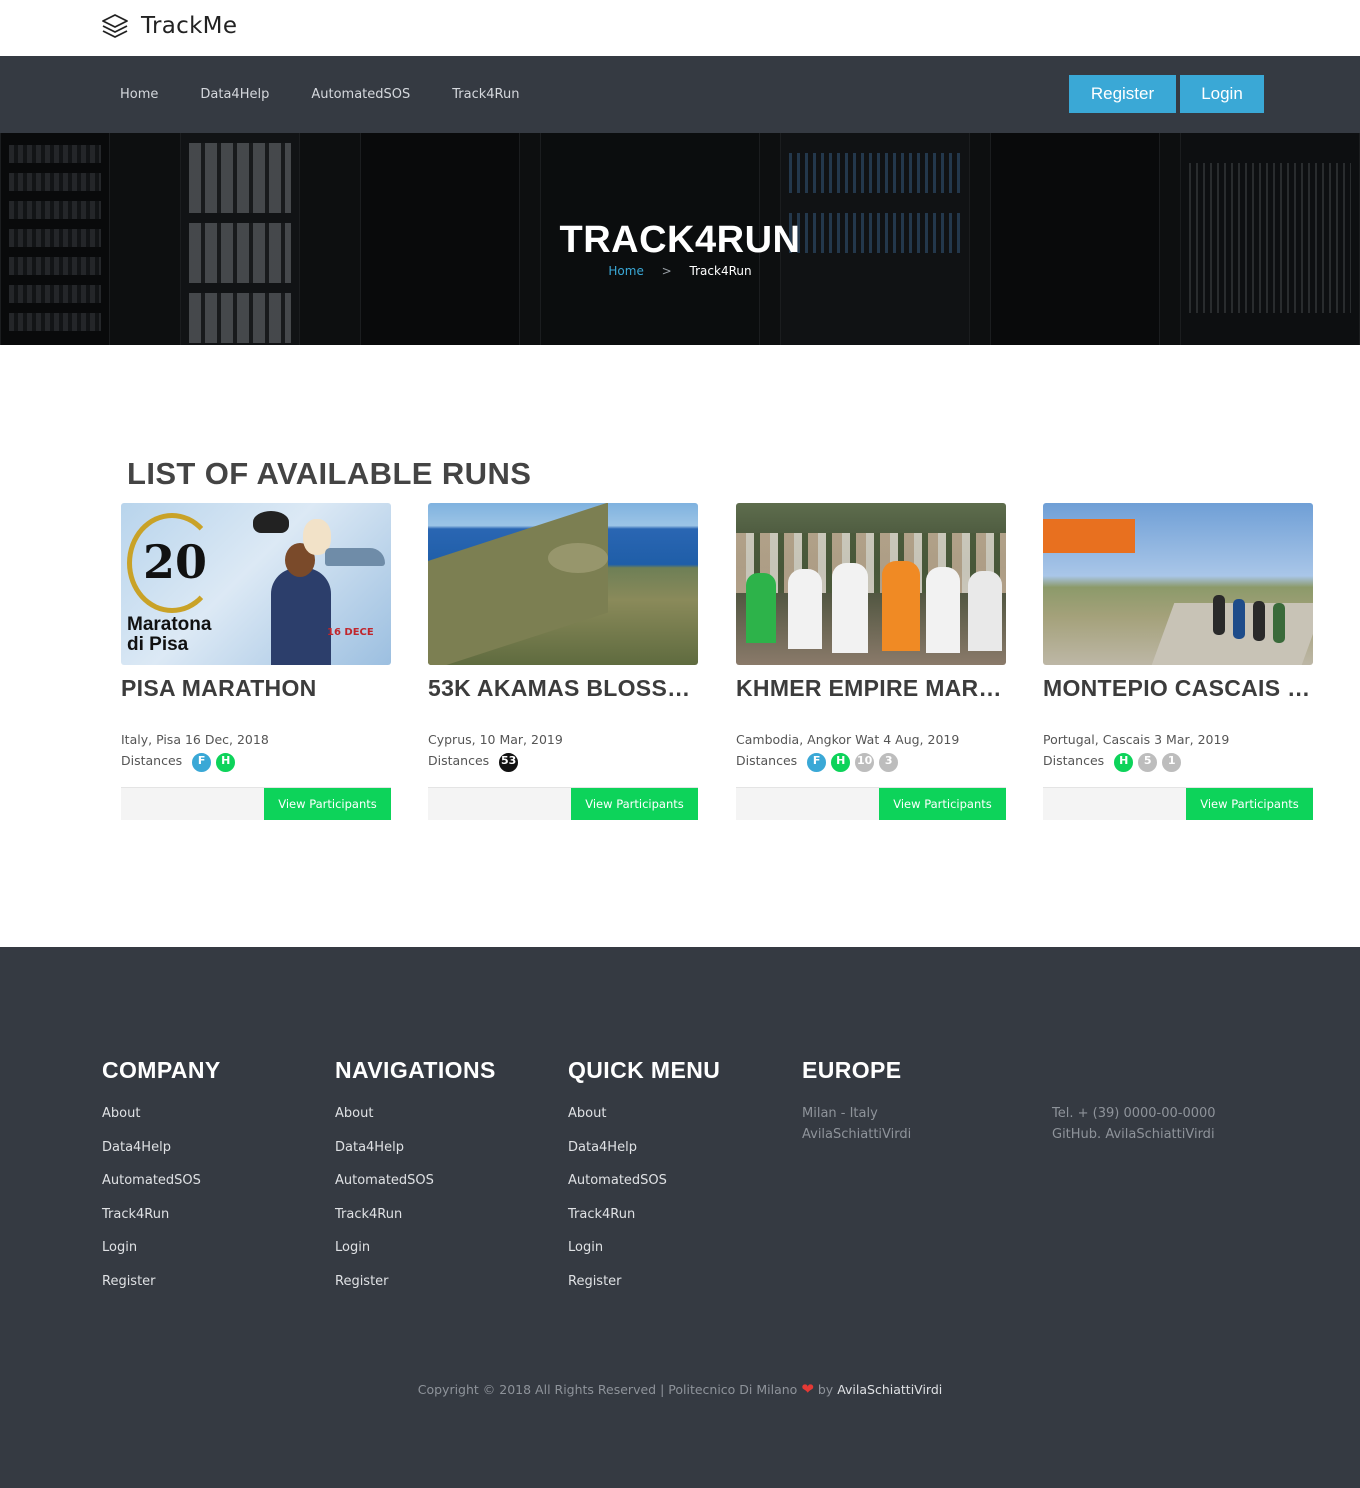 Image resolution: width=1360 pixels, height=1488 pixels. I want to click on footer-heading: COMPANY, so click(161, 1070).